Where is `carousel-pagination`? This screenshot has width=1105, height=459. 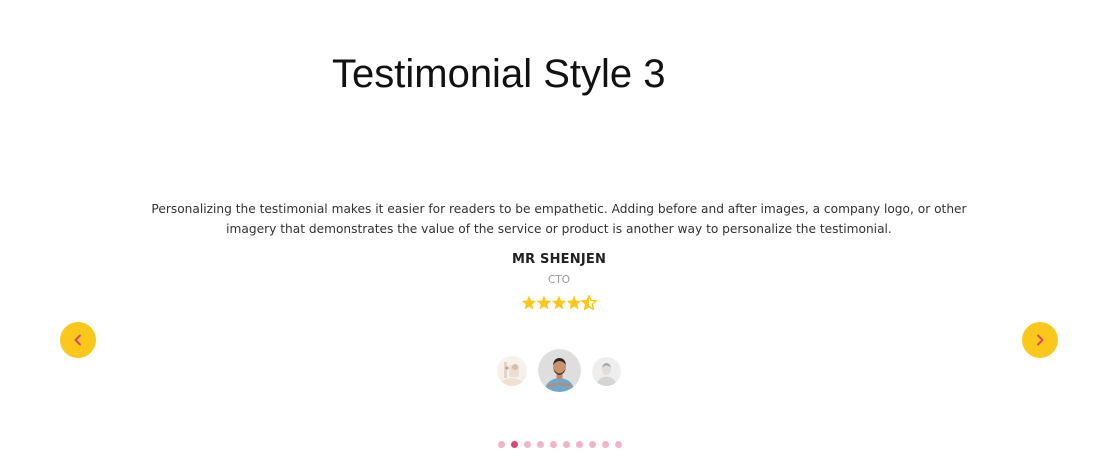 carousel-pagination is located at coordinates (560, 444).